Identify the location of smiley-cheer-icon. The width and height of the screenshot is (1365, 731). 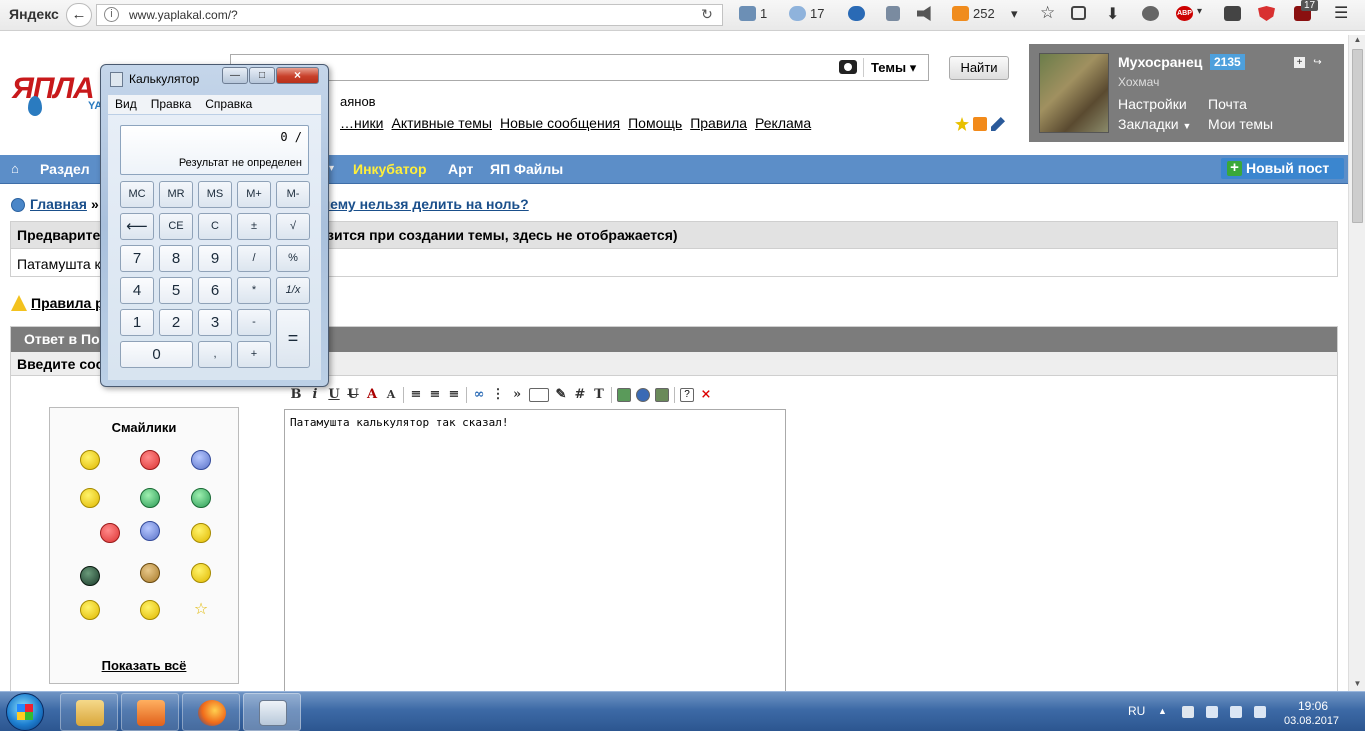
(201, 573).